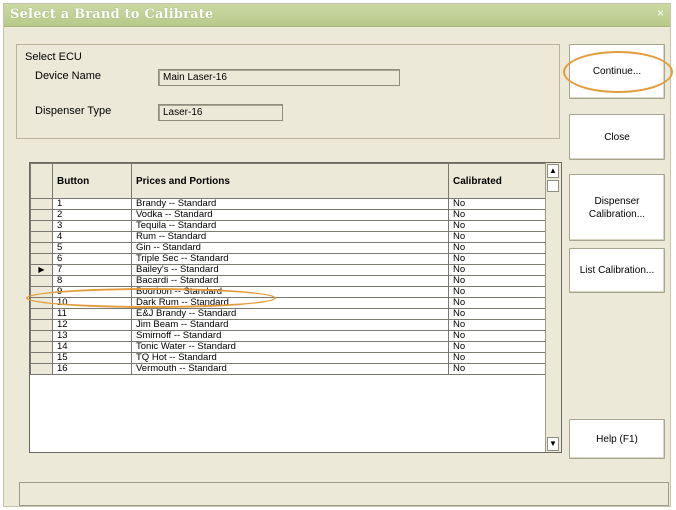 This screenshot has width=676, height=510. Describe the element at coordinates (92, 347) in the screenshot. I see `cell-button: 14` at that location.